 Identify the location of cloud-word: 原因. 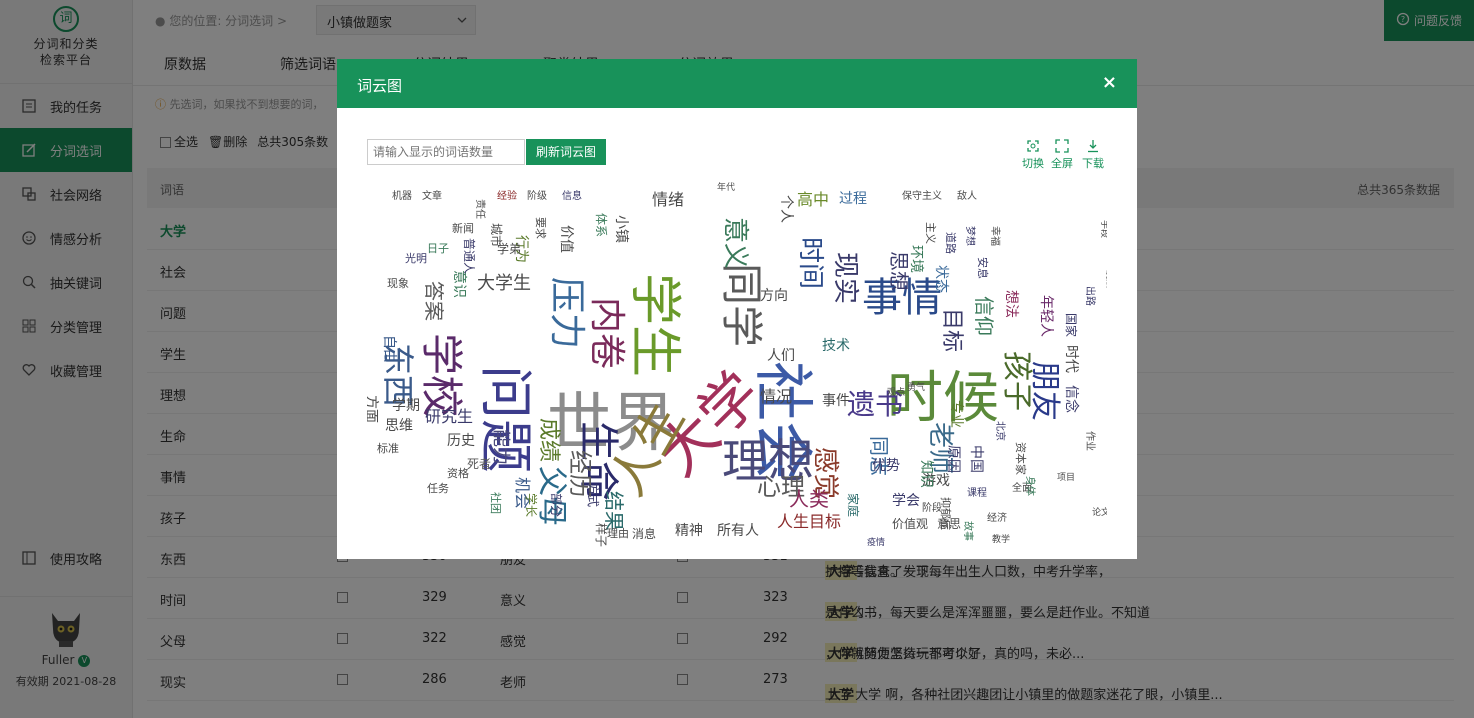
(953, 459).